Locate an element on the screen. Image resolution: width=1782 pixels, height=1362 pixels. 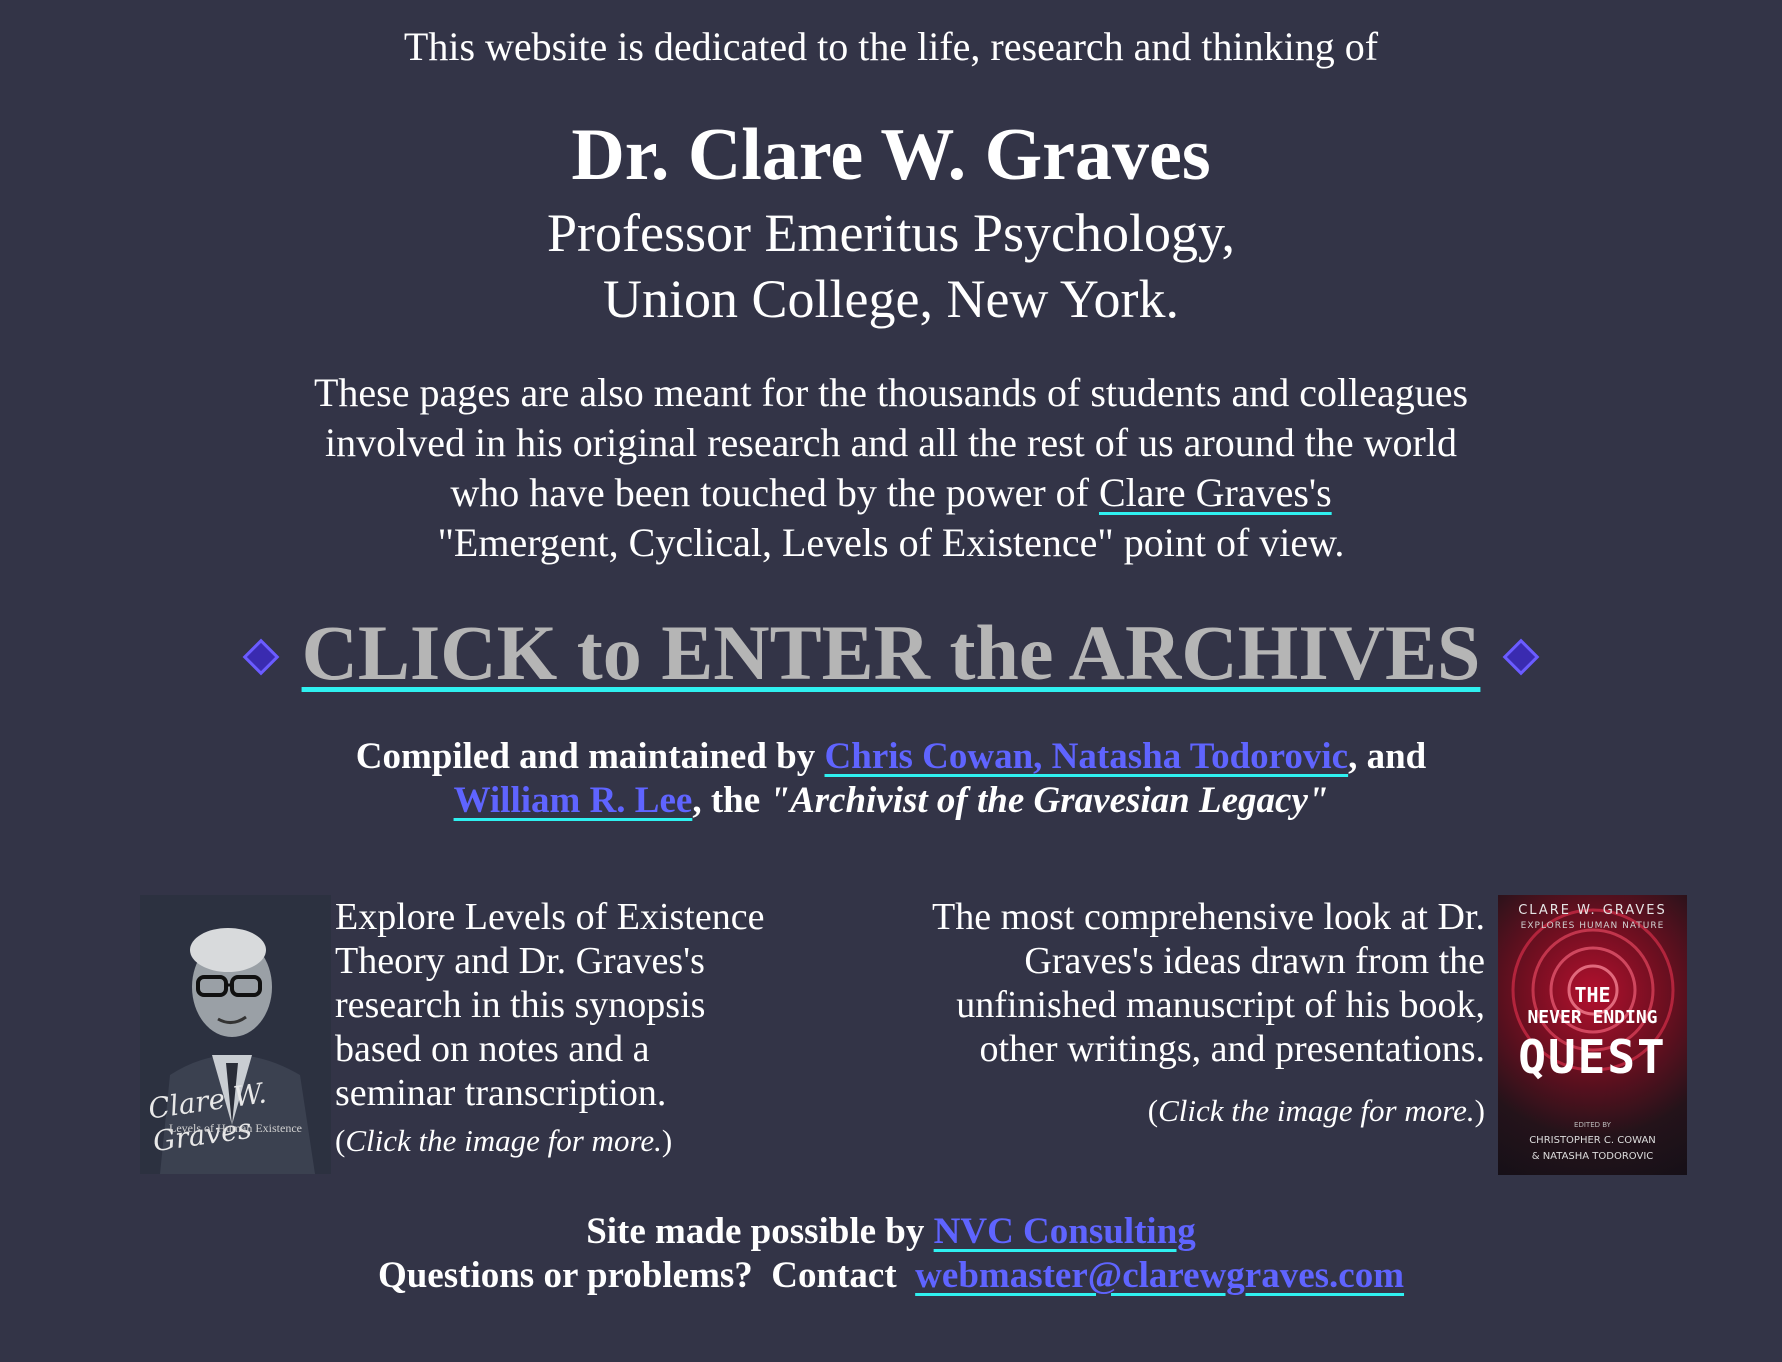
compiled-suffix: , the is located at coordinates (731, 800).